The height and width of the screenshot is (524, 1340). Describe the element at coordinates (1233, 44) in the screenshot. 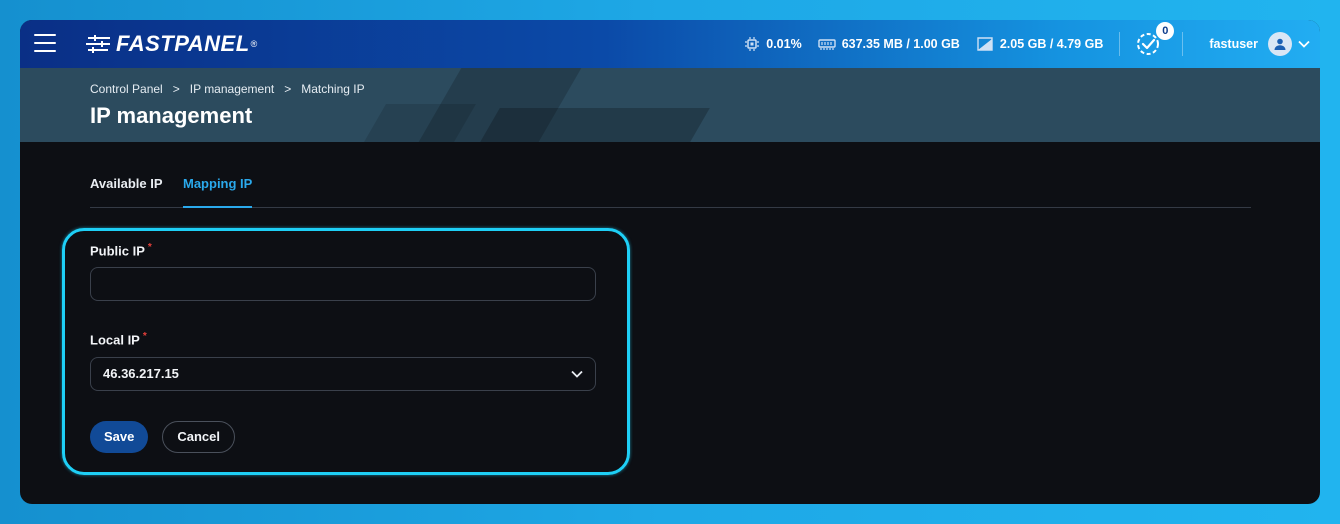

I see `username: fastuser` at that location.